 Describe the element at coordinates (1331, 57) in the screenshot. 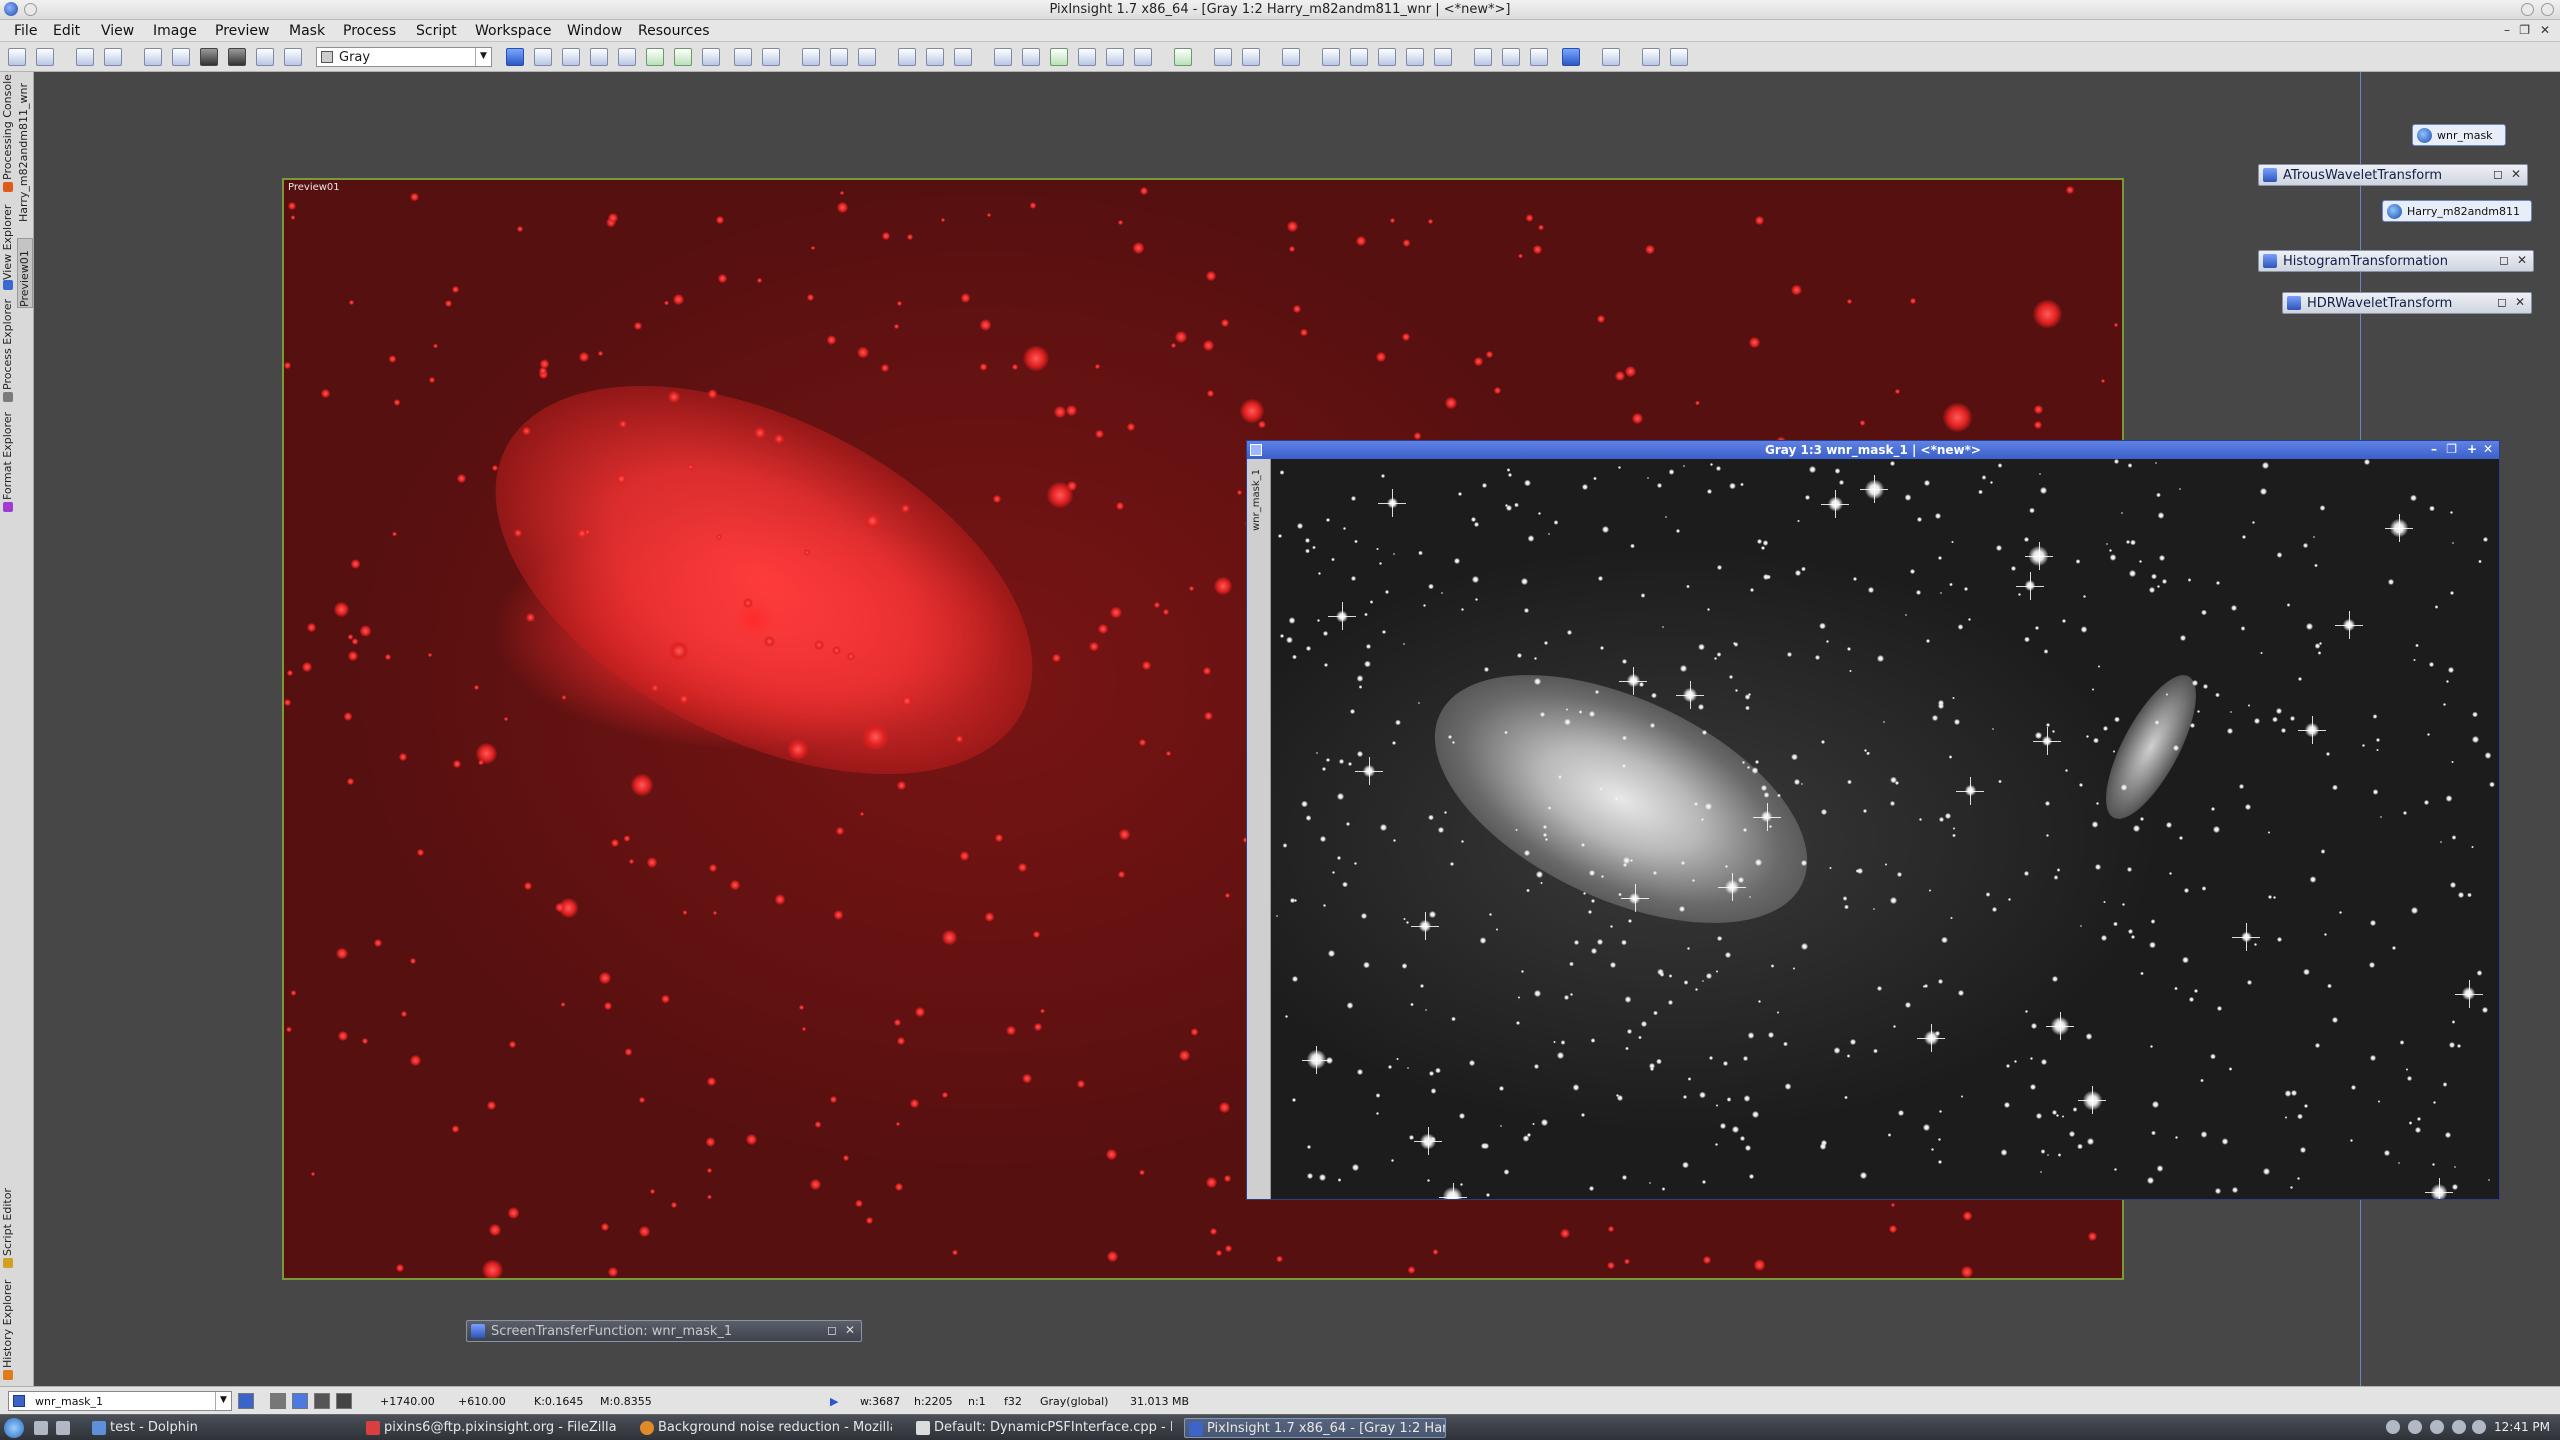

I see `process-icon-d` at that location.